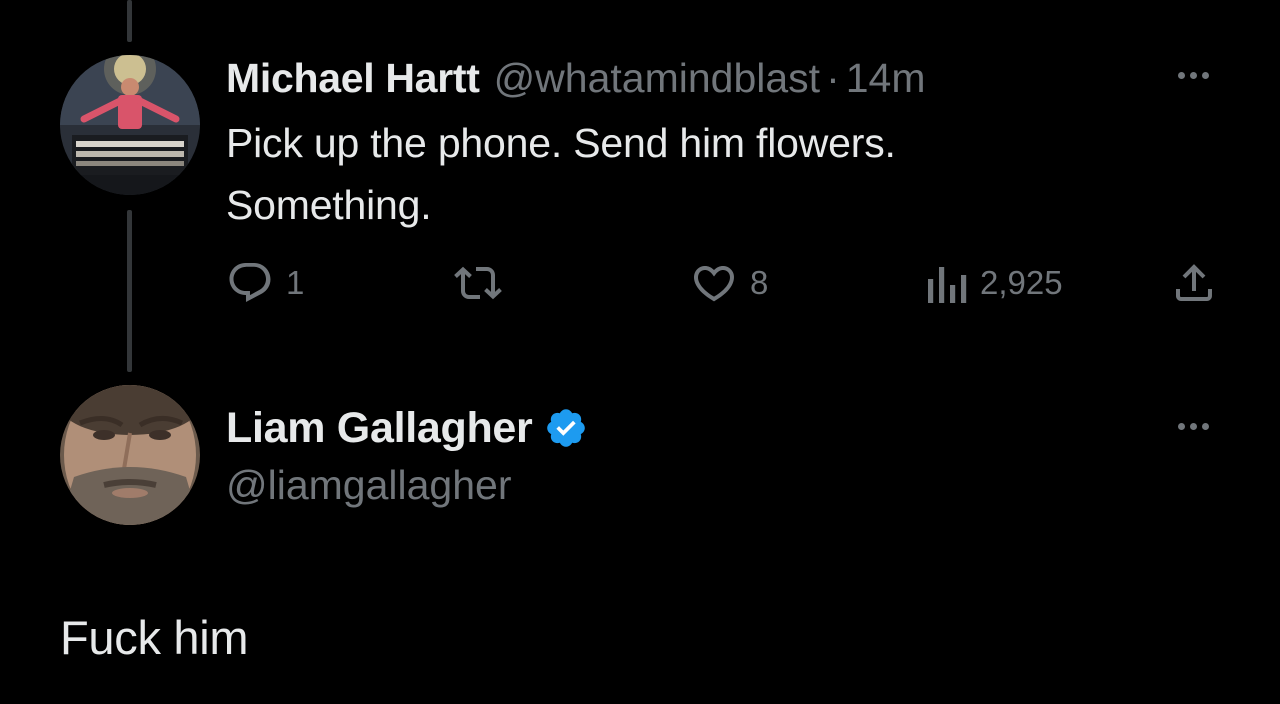 This screenshot has height=704, width=1280. I want to click on views-button: 2,925, so click(993, 283).